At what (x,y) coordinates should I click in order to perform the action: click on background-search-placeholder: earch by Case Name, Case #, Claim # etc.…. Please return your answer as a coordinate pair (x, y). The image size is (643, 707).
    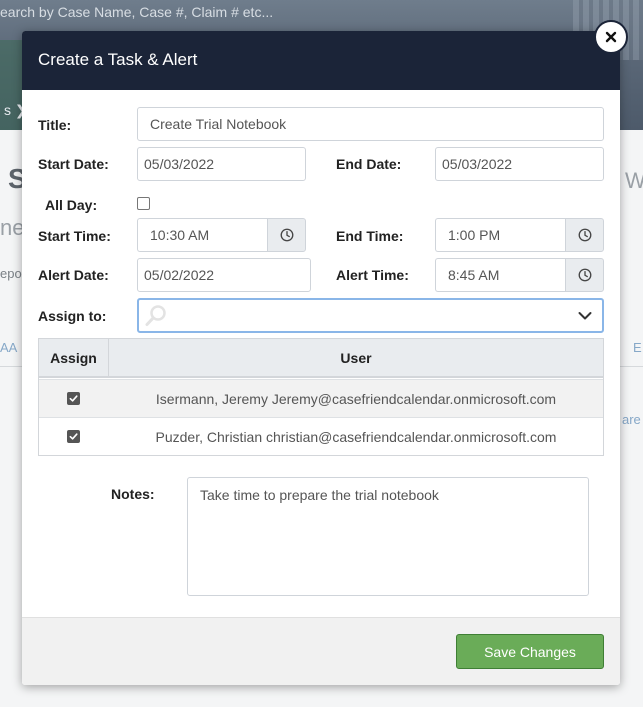
    Looking at the image, I should click on (137, 12).